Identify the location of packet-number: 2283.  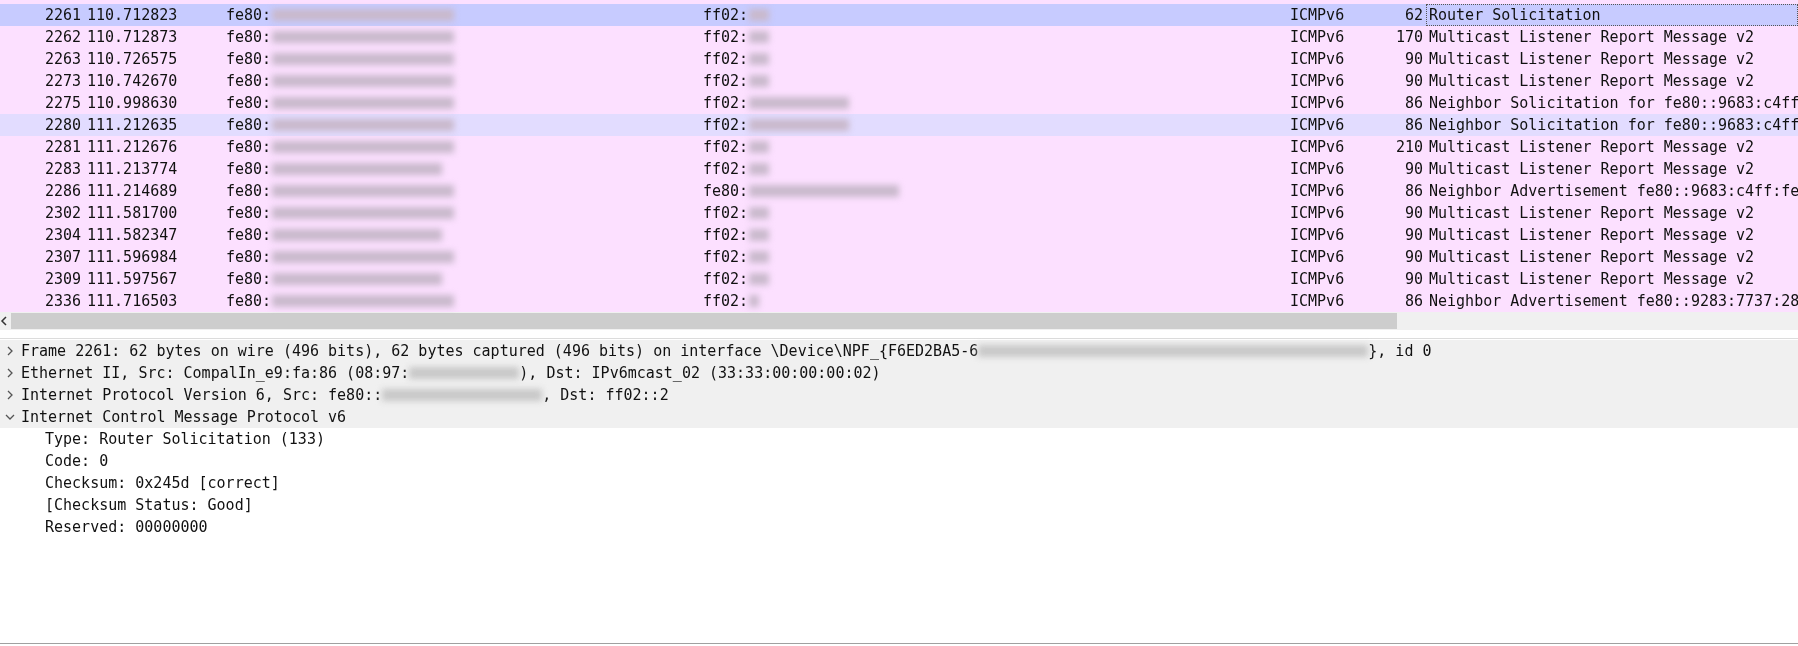
(62, 169).